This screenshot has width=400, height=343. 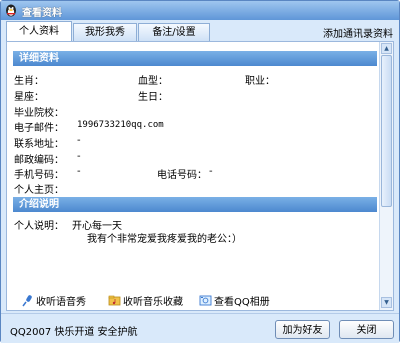 What do you see at coordinates (39, 128) in the screenshot?
I see `email-label: 电子邮件：` at bounding box center [39, 128].